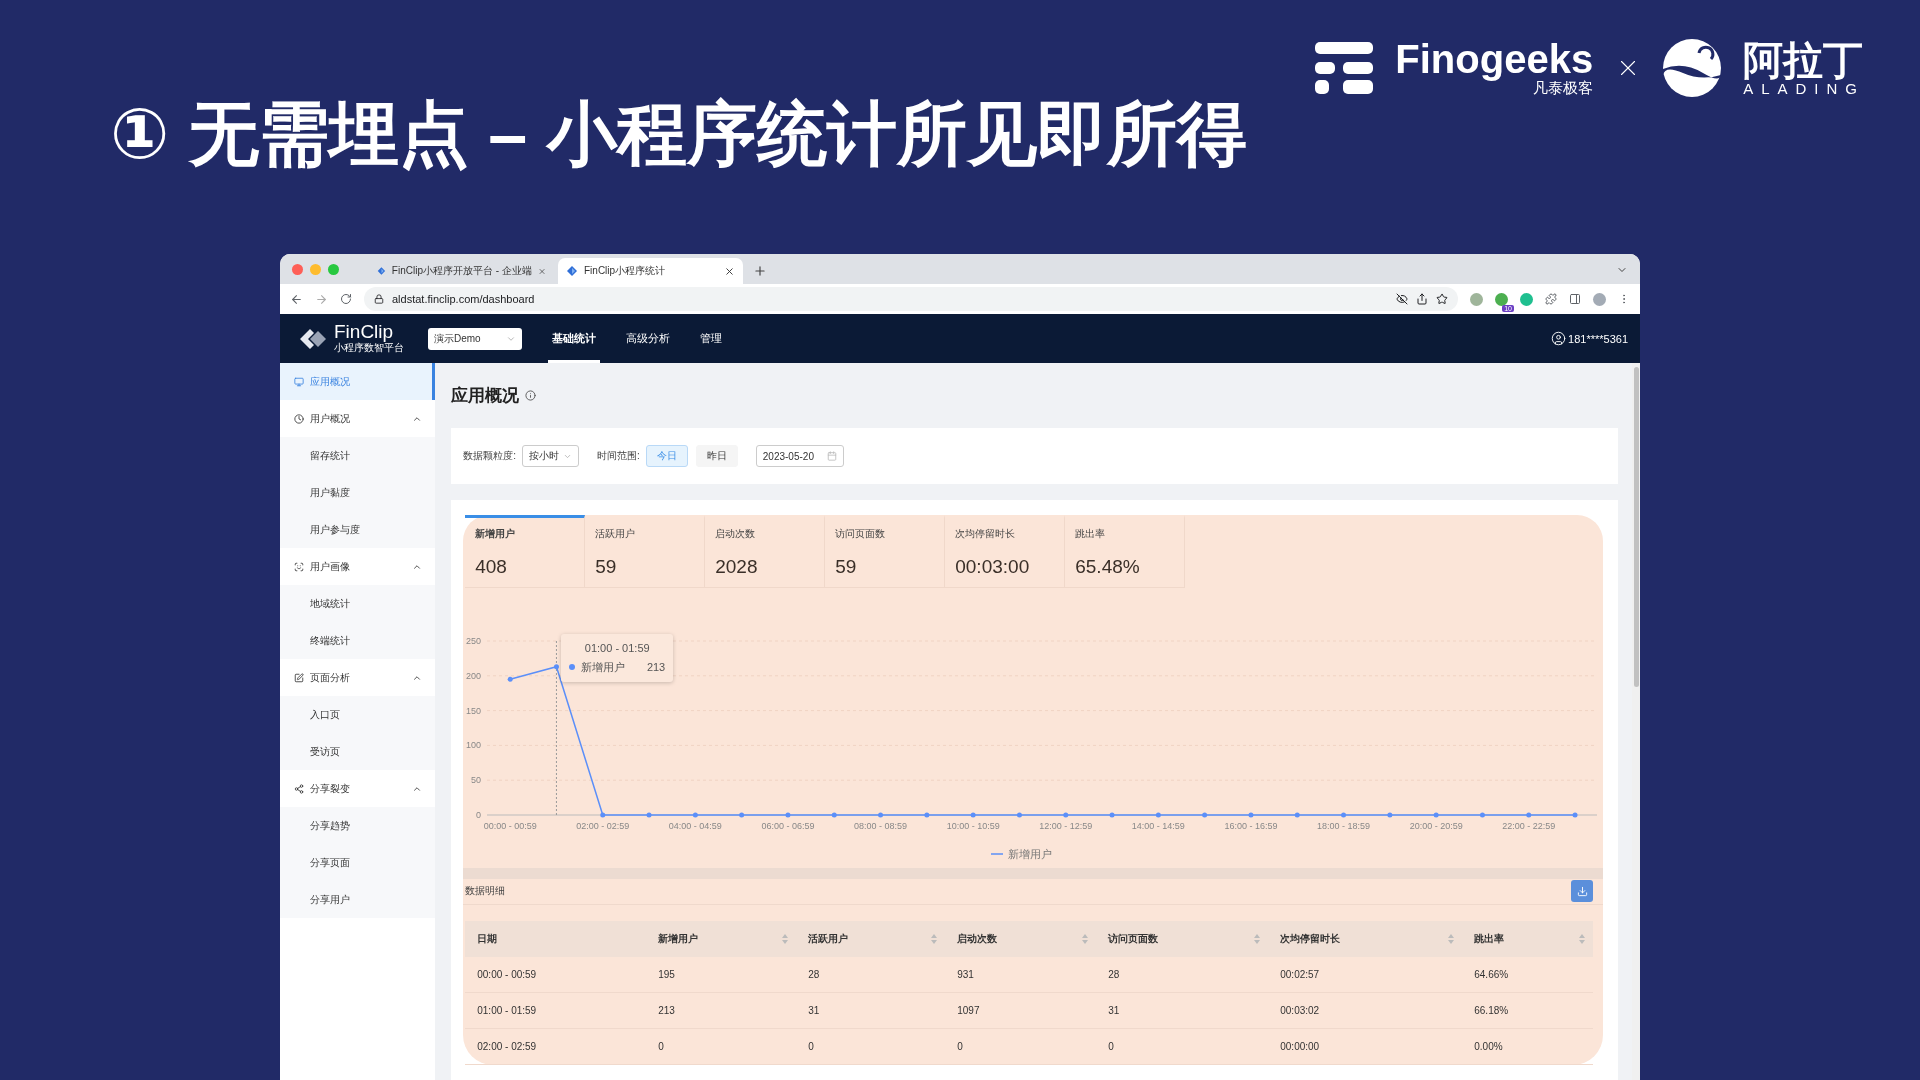  I want to click on axis-label: 08:00 - 08:59, so click(881, 826).